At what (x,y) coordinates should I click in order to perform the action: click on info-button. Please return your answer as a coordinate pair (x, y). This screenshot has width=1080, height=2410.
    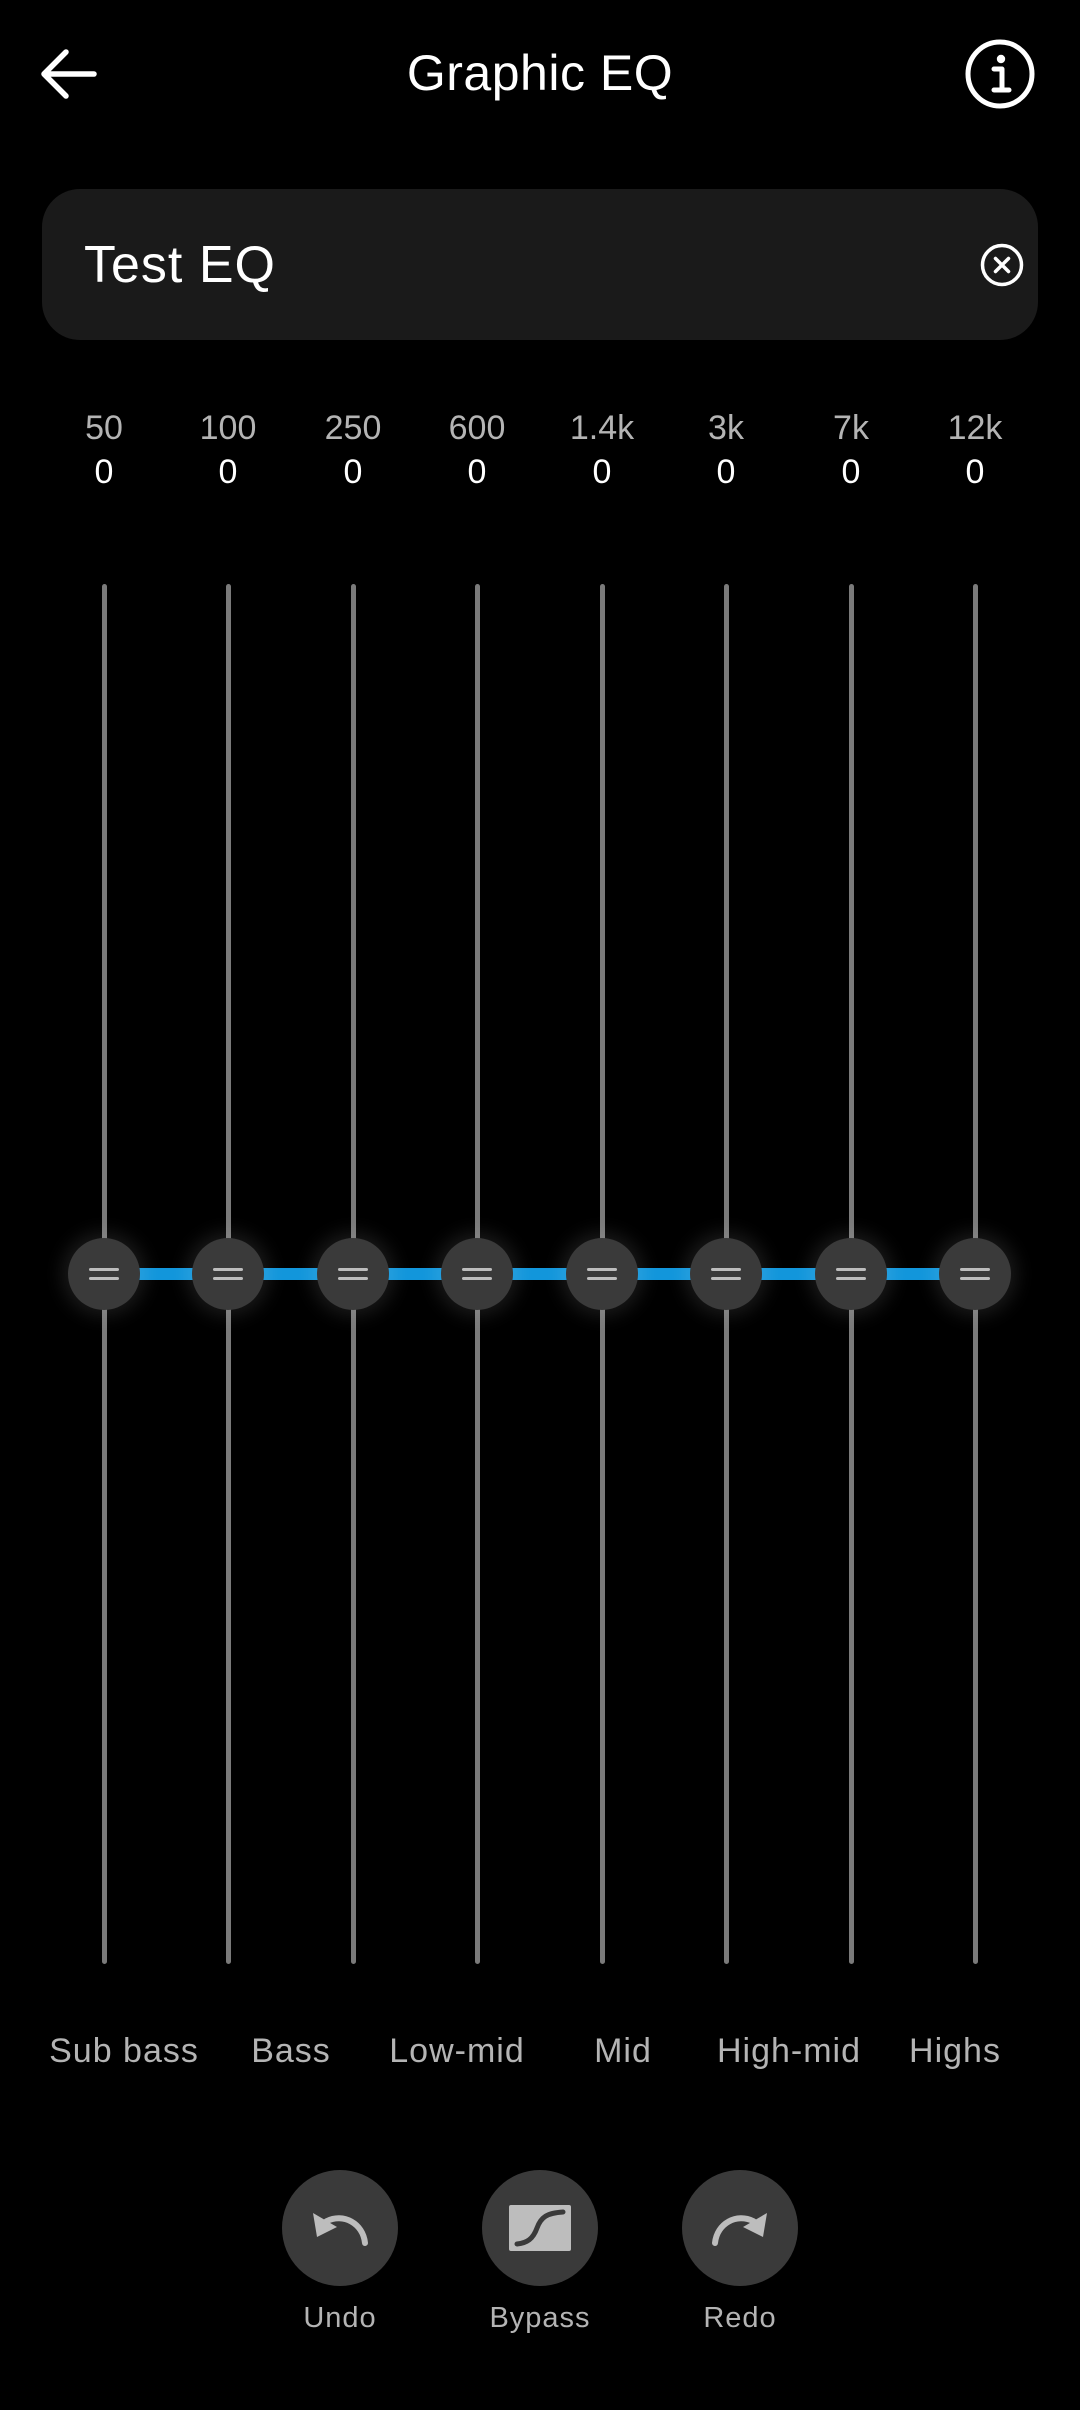
    Looking at the image, I should click on (1000, 74).